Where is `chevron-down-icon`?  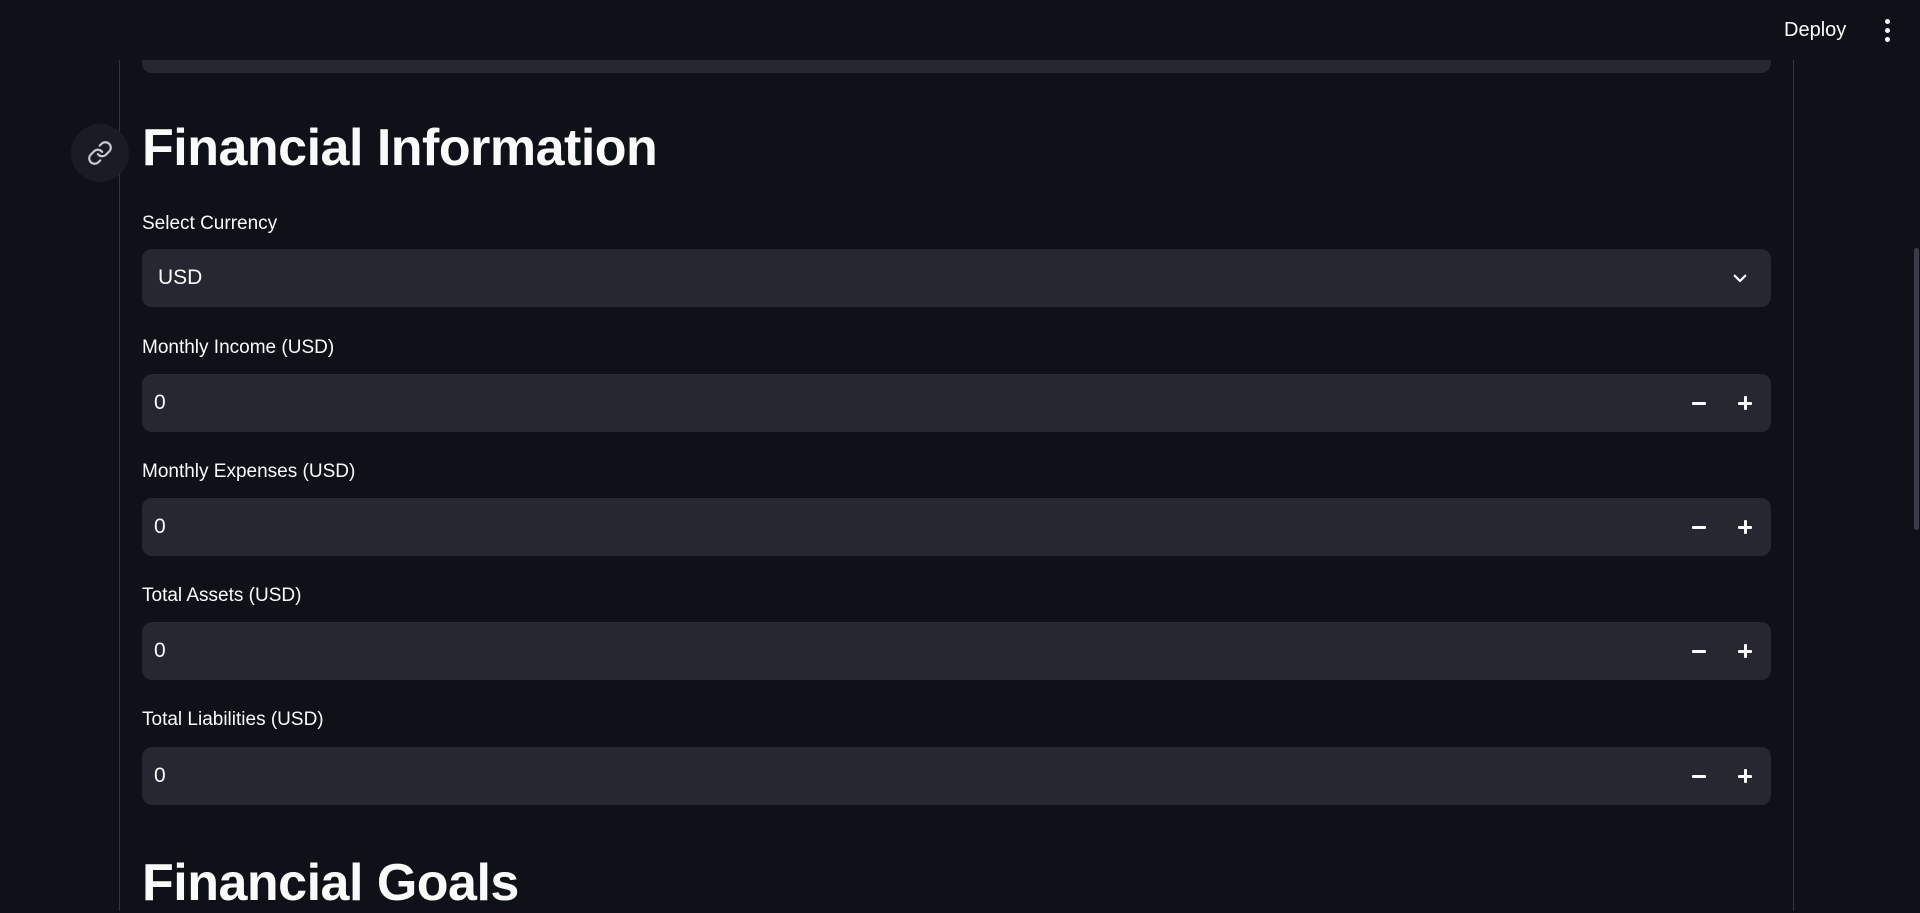
chevron-down-icon is located at coordinates (1740, 278).